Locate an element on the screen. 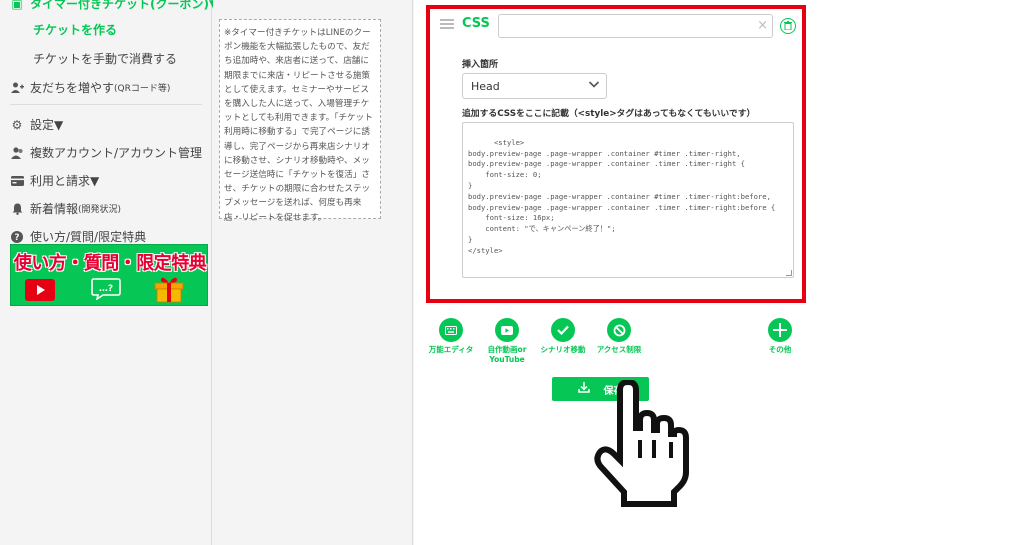 The height and width of the screenshot is (545, 1024). gift-icon is located at coordinates (169, 291).